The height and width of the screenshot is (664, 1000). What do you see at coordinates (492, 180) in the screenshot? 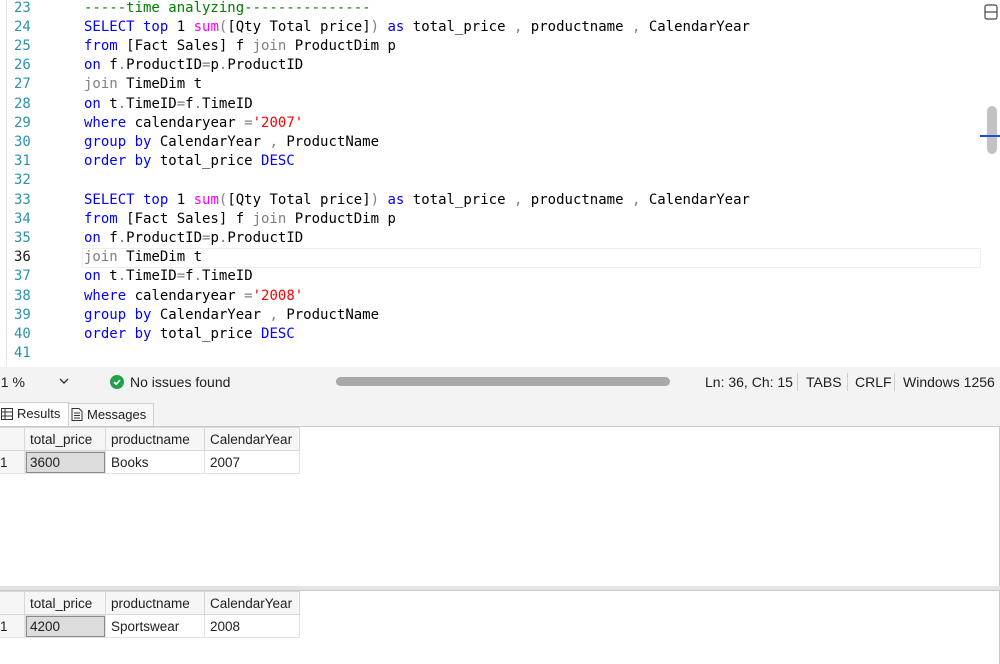
I see `code-line: 32` at bounding box center [492, 180].